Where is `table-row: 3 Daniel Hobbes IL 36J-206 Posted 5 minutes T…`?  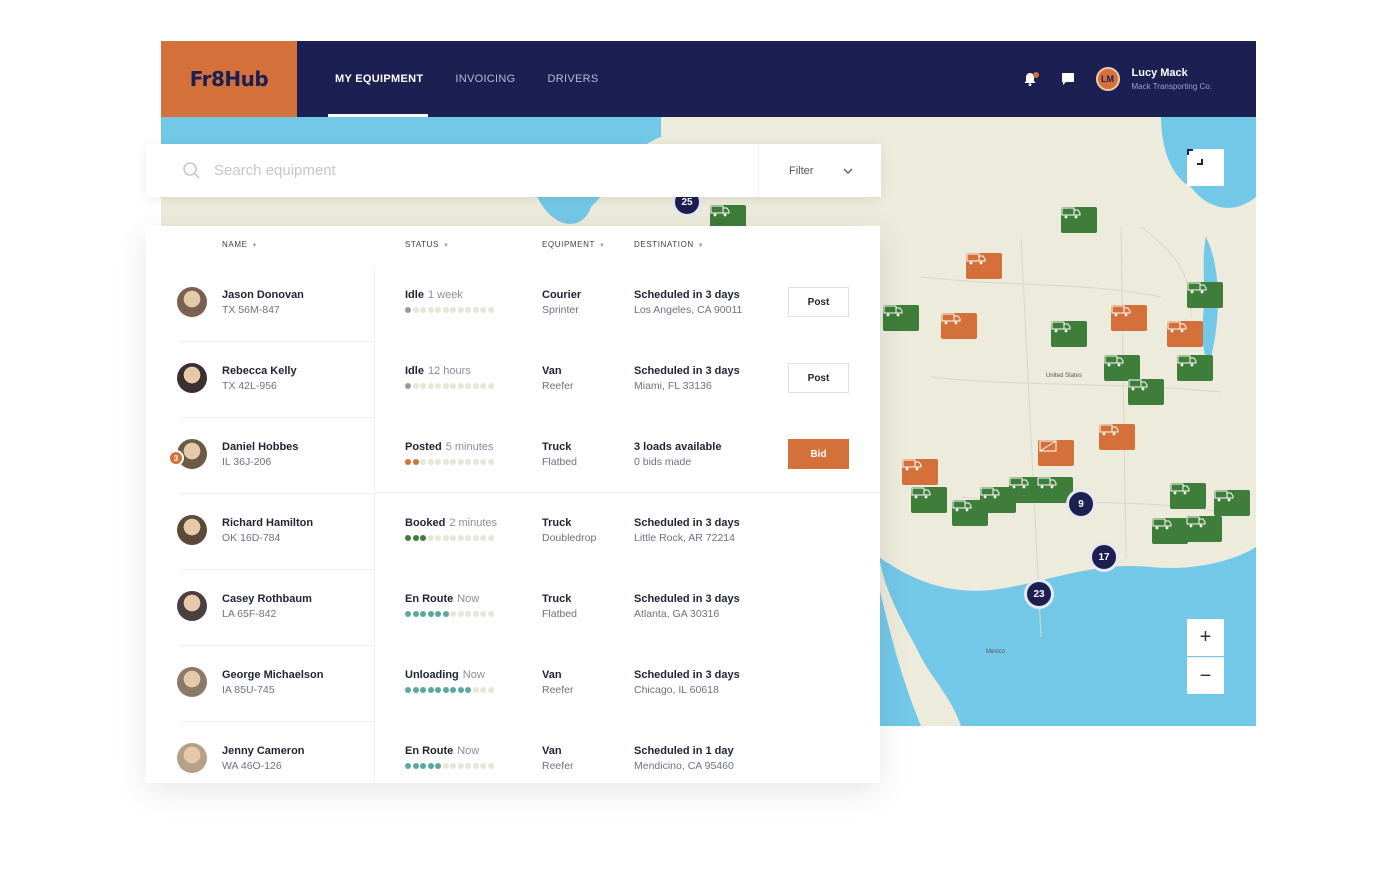 table-row: 3 Daniel Hobbes IL 36J-206 Posted 5 minutes T… is located at coordinates (513, 456).